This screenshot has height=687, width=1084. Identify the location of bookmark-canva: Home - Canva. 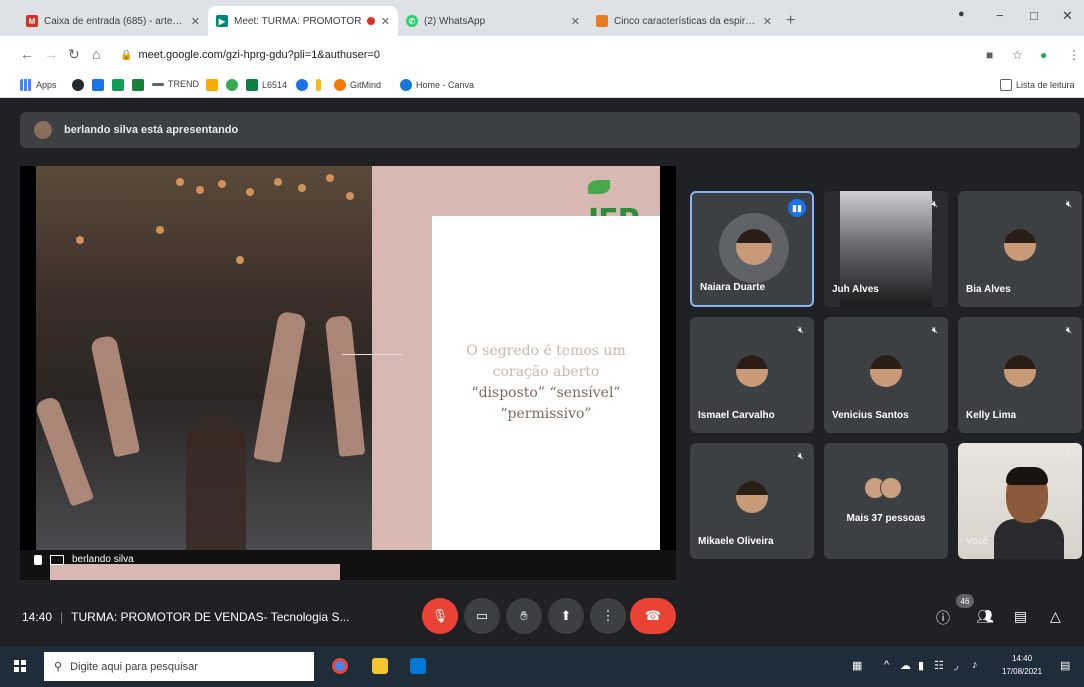
(437, 85).